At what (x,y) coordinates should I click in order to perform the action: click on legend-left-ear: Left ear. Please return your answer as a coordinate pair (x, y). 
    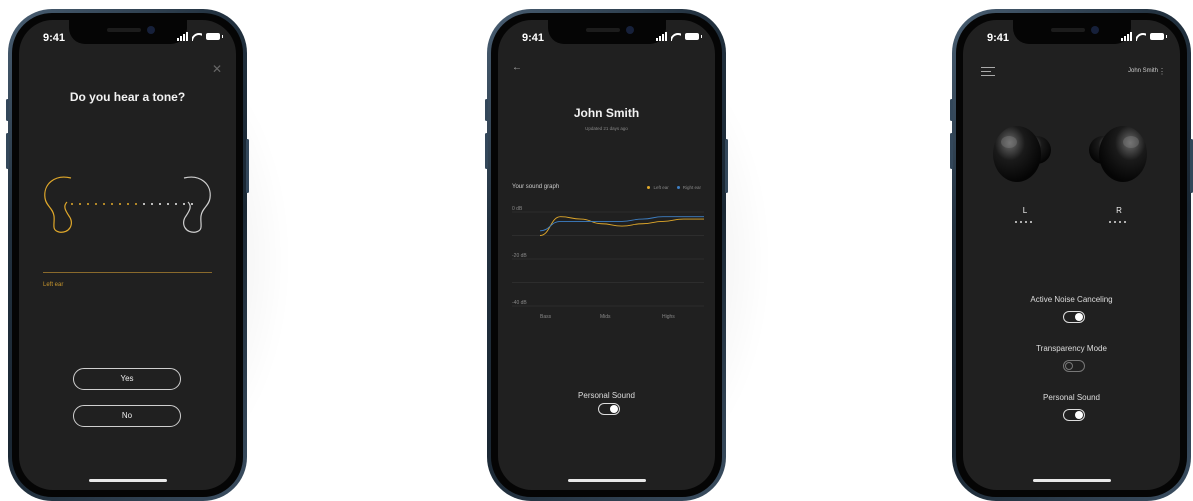
    Looking at the image, I should click on (658, 187).